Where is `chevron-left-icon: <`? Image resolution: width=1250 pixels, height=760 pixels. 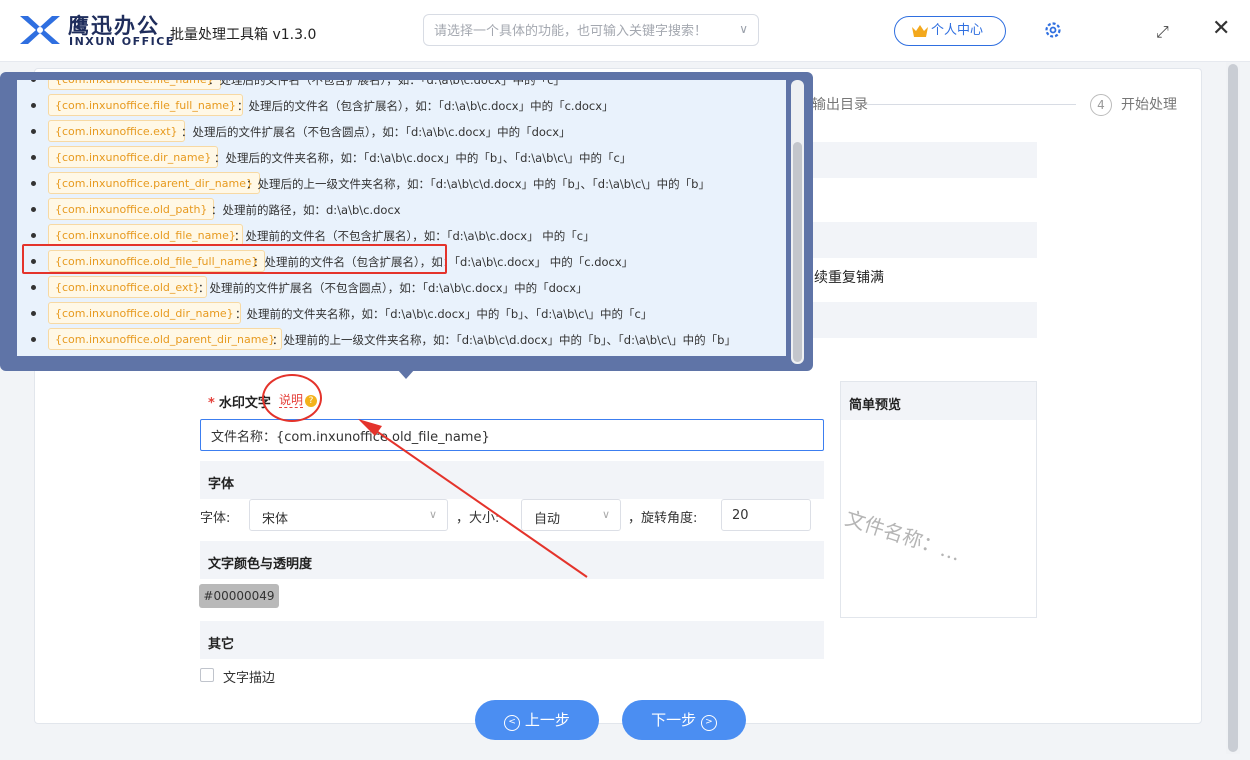 chevron-left-icon: < is located at coordinates (512, 723).